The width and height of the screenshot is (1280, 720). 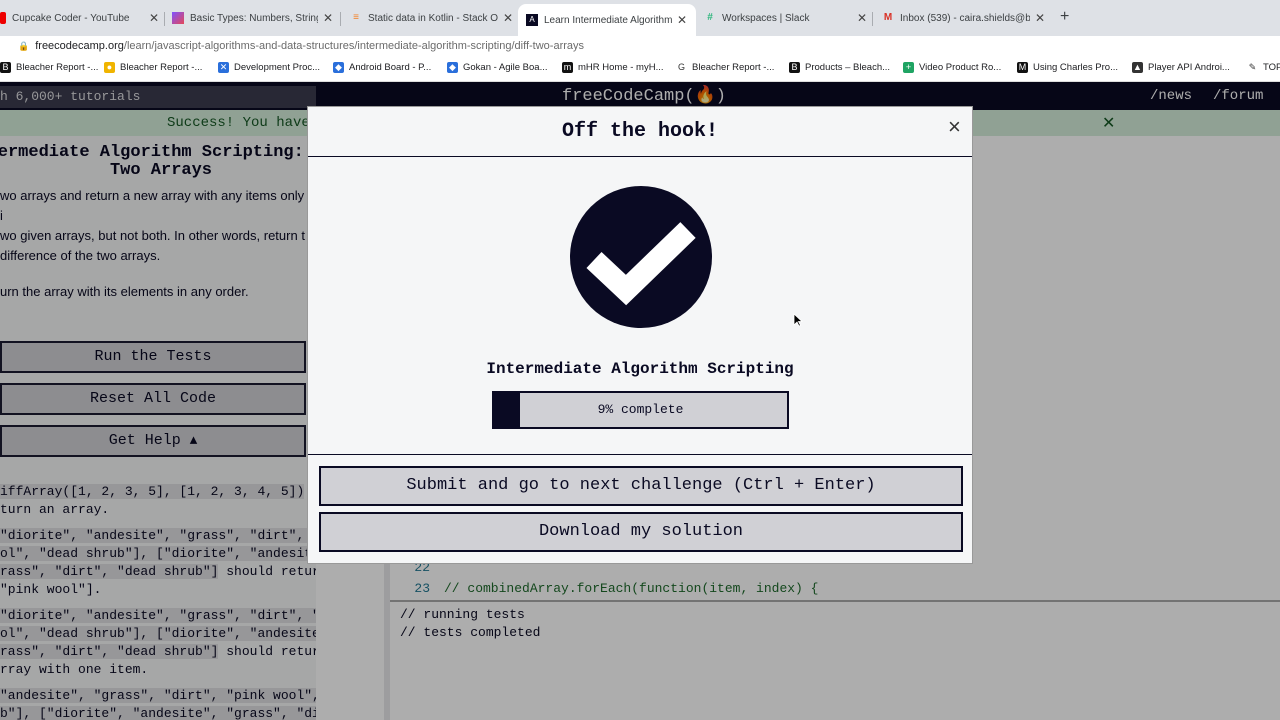 I want to click on tab-title: Basic Types: Numbers, Strings, so click(x=254, y=18).